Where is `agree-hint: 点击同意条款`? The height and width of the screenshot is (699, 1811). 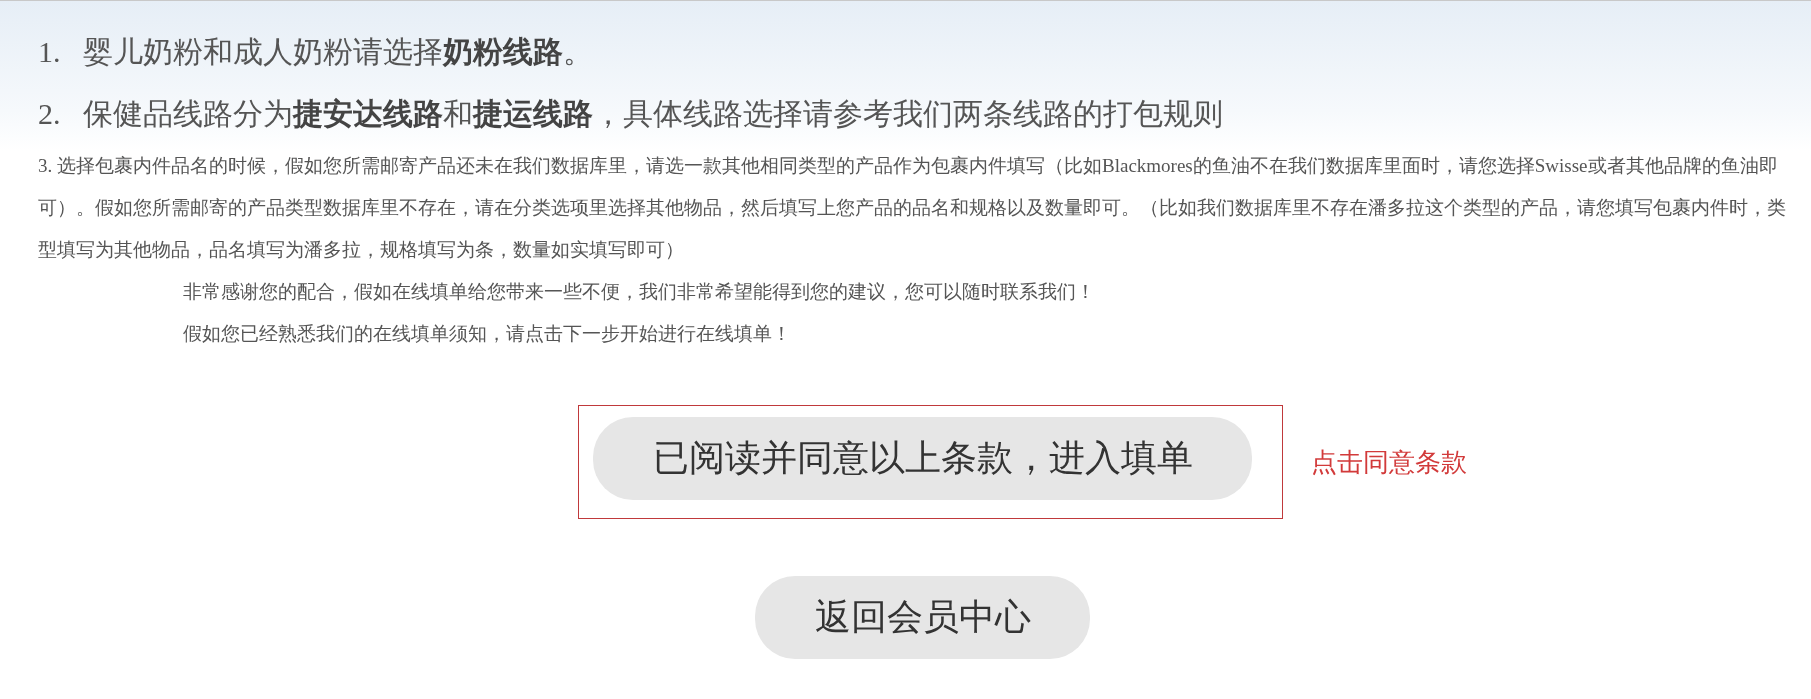
agree-hint: 点击同意条款 is located at coordinates (1389, 462).